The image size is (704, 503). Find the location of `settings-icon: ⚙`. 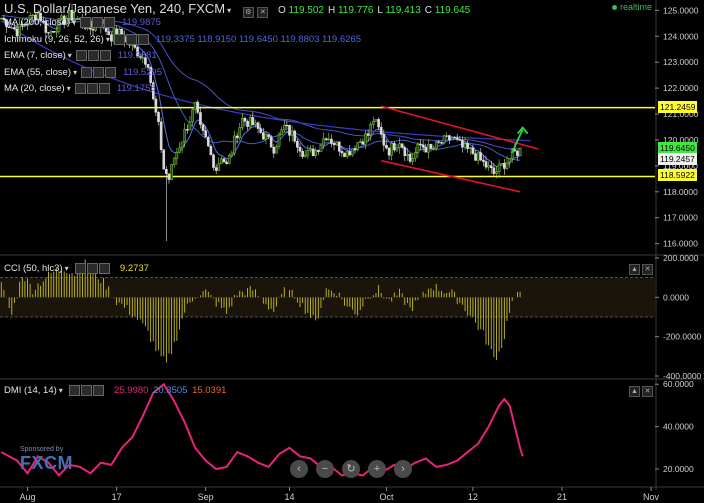

settings-icon: ⚙ is located at coordinates (248, 12).